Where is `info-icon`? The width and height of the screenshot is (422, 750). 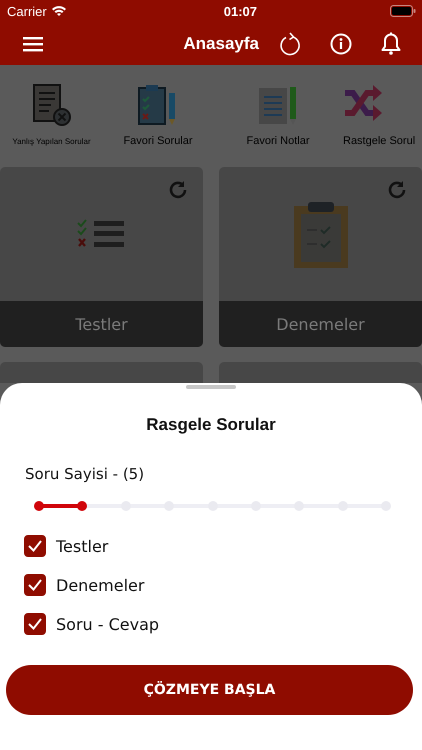 info-icon is located at coordinates (341, 43).